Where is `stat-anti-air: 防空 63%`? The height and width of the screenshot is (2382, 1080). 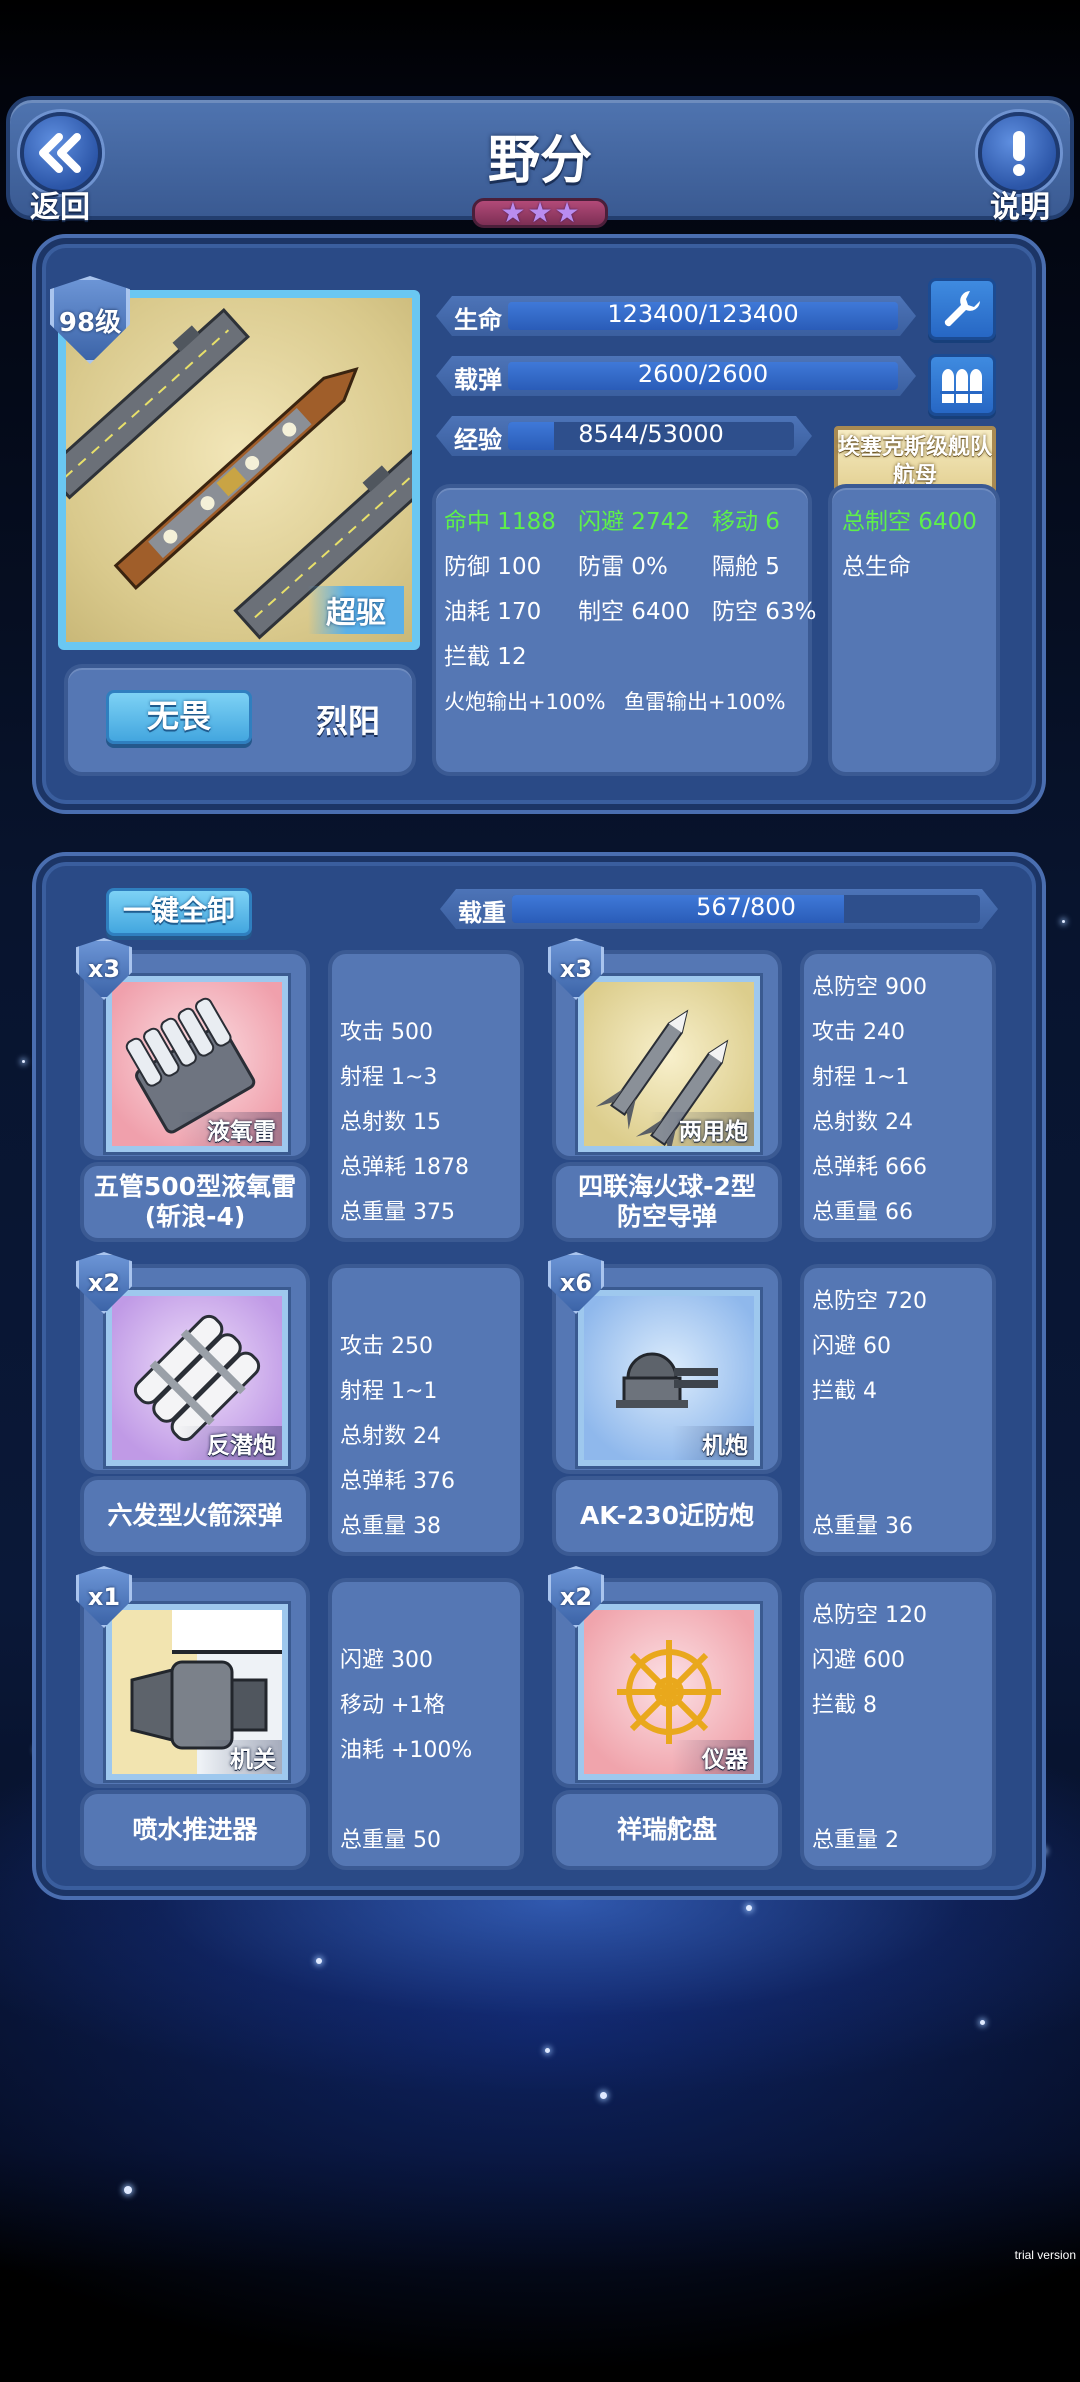
stat-anti-air: 防空 63% is located at coordinates (764, 612).